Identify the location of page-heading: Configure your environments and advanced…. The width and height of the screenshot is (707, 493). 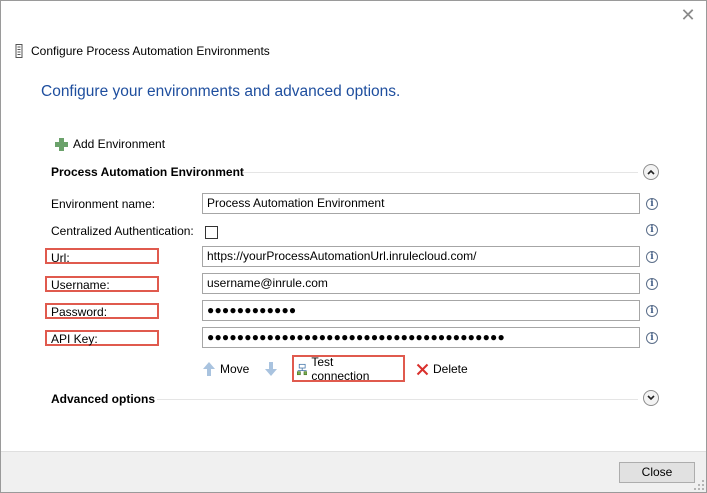
(221, 91).